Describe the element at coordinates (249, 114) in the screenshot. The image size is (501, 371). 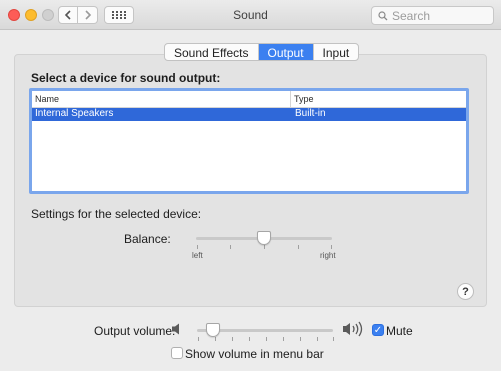
I see `table-row: Internal Speakers Built-in` at that location.